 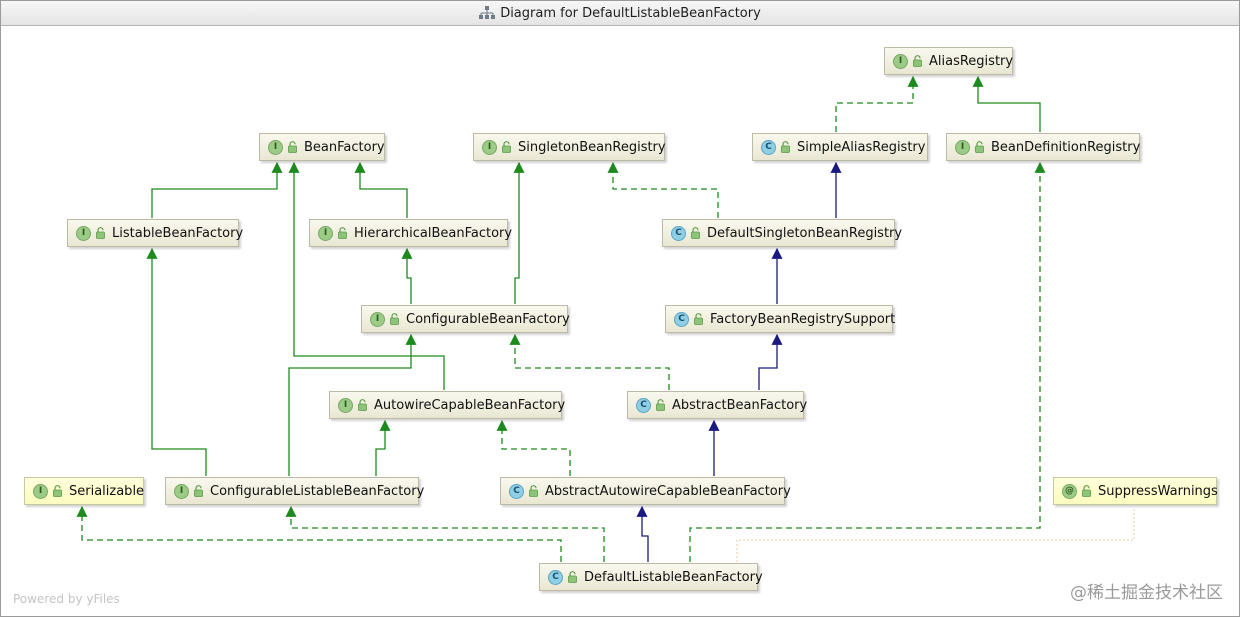 I want to click on edge-configlistable-to-autowirecapable, so click(x=383, y=447).